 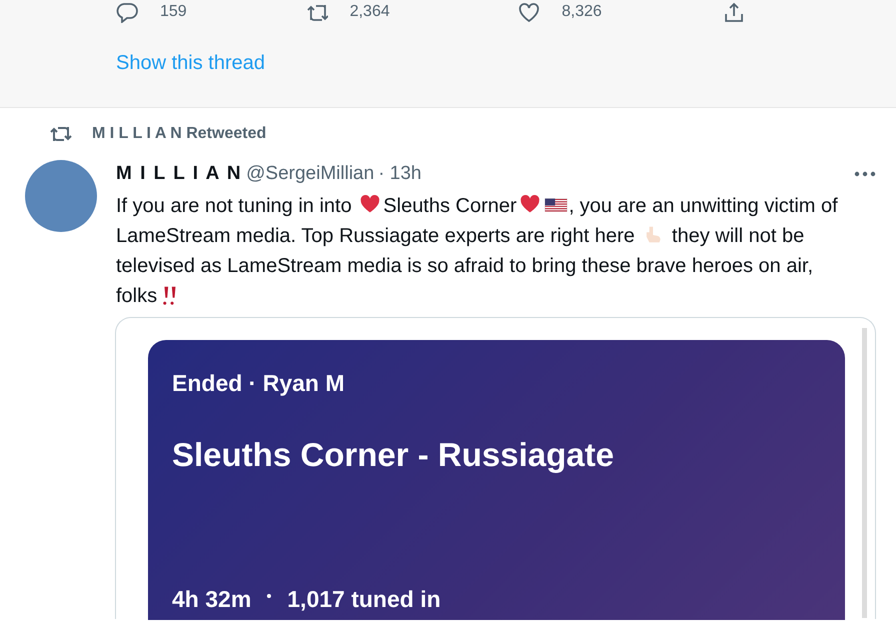 What do you see at coordinates (179, 134) in the screenshot?
I see `retweeted-by-label: M I L L I A N Retweeted` at bounding box center [179, 134].